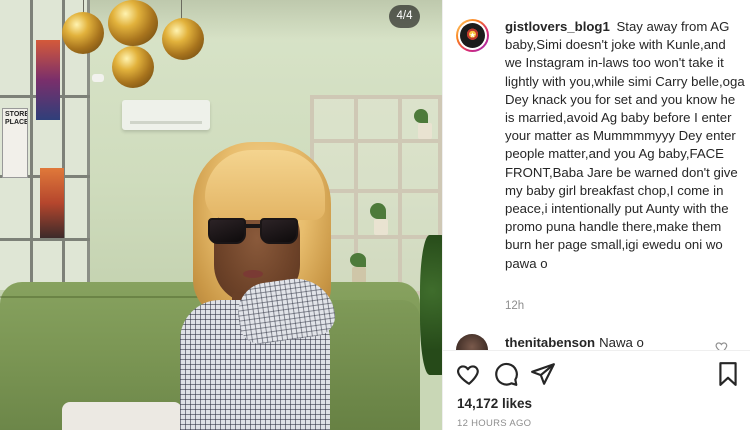  I want to click on comment-text: Nawa o, so click(621, 342).